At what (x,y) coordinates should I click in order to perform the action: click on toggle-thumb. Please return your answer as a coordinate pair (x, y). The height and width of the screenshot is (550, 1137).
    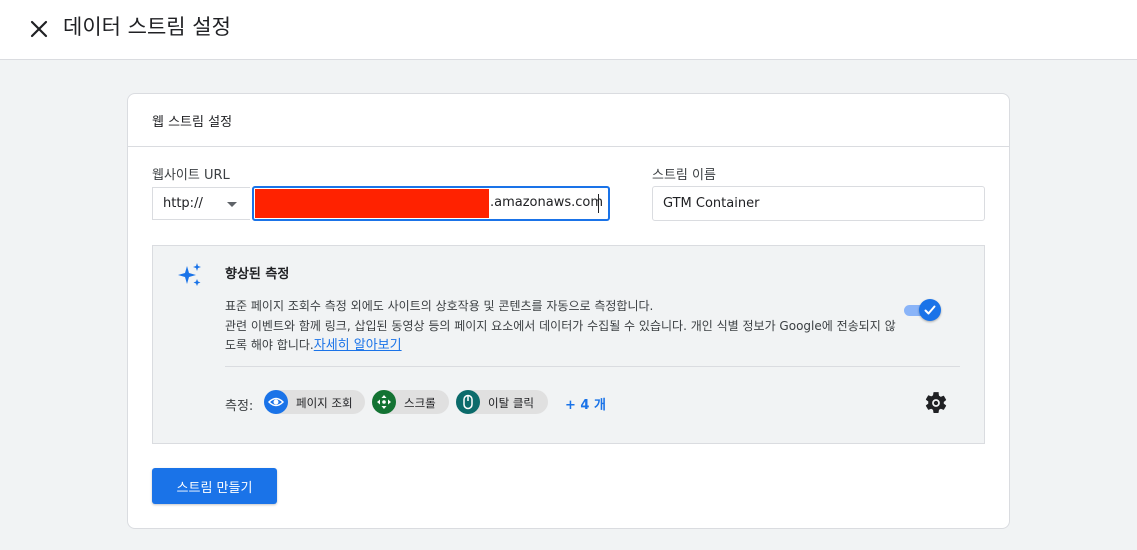
    Looking at the image, I should click on (930, 310).